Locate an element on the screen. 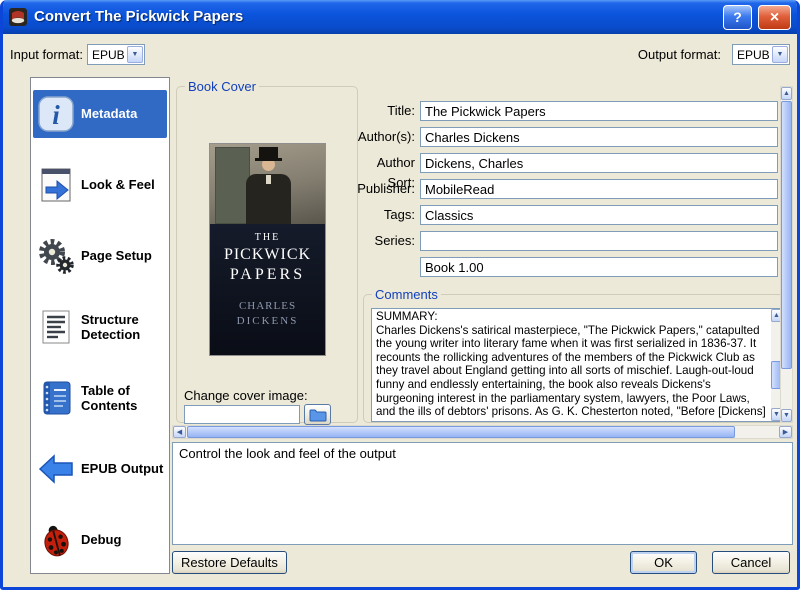  folder-icon is located at coordinates (317, 415).